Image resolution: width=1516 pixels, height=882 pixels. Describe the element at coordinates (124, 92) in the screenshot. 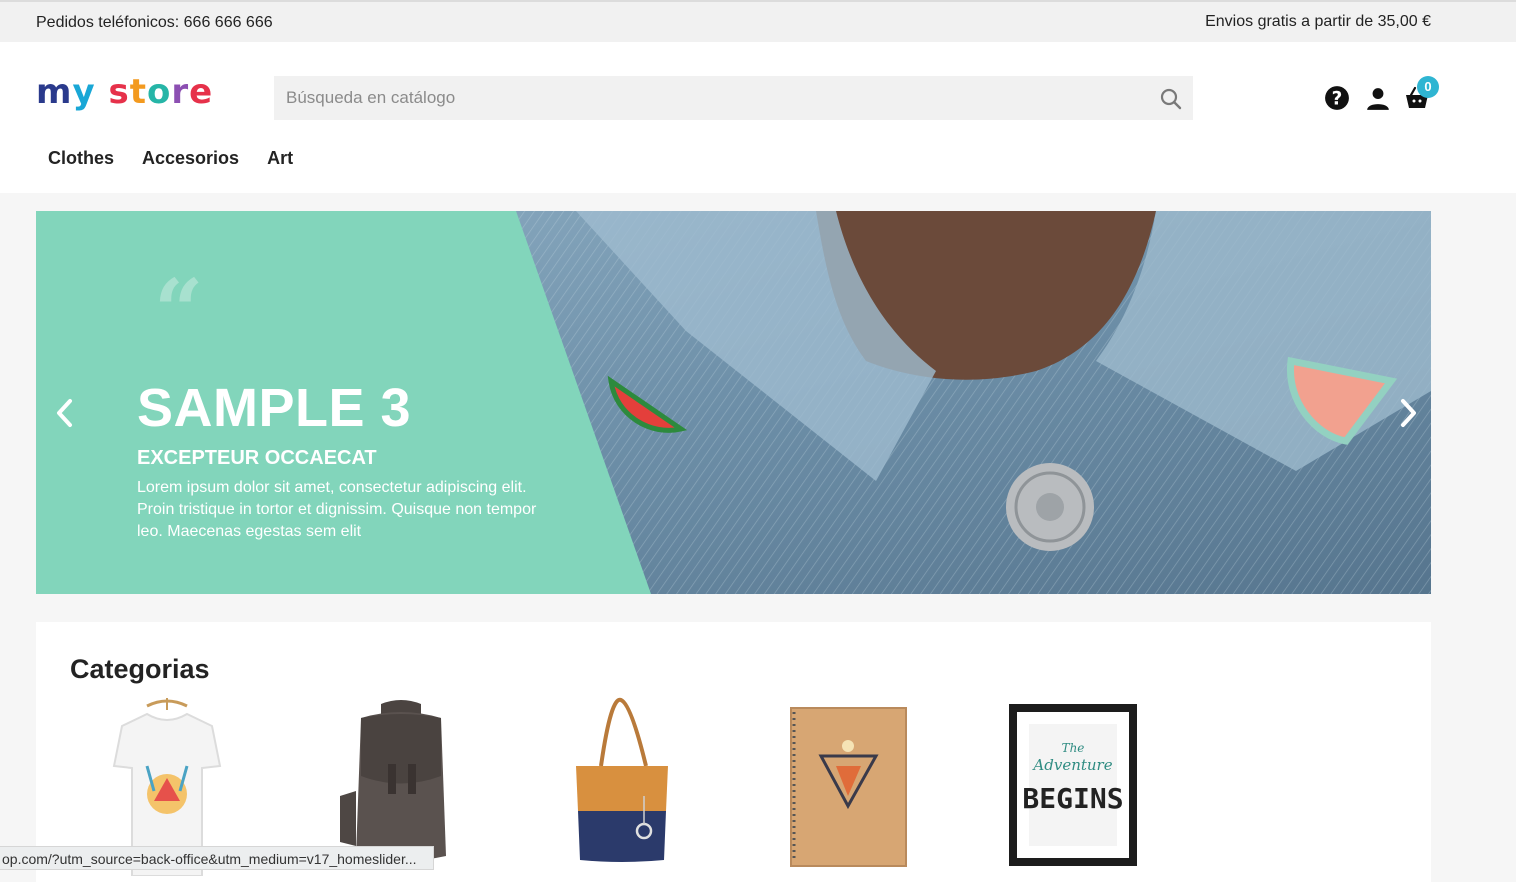

I see `store-logo: my store` at that location.